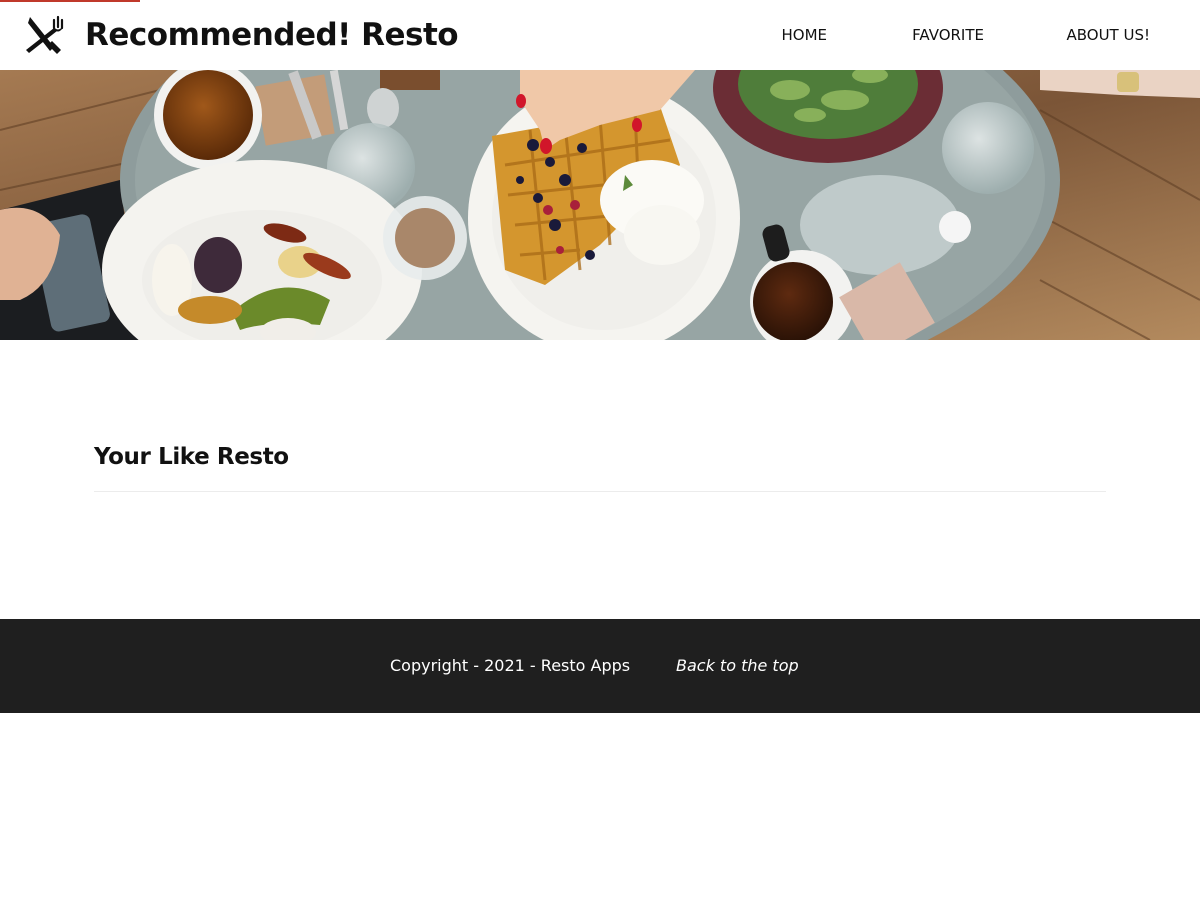  Describe the element at coordinates (1108, 35) in the screenshot. I see `nav-about-link: ABOUT US!` at that location.